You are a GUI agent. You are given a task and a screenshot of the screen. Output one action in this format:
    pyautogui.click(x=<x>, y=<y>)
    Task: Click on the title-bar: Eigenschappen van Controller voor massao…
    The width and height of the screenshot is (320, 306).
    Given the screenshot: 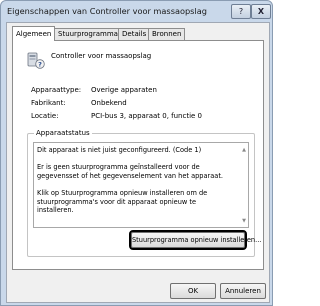 What is the action you would take?
    pyautogui.click(x=136, y=11)
    